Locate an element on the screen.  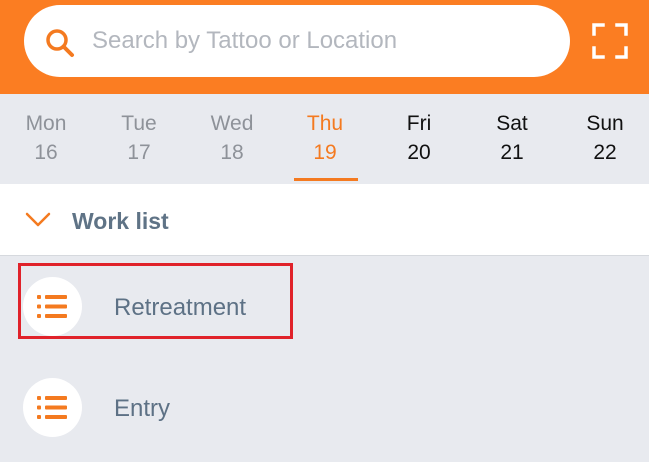
item-icon-circle is located at coordinates (52, 407).